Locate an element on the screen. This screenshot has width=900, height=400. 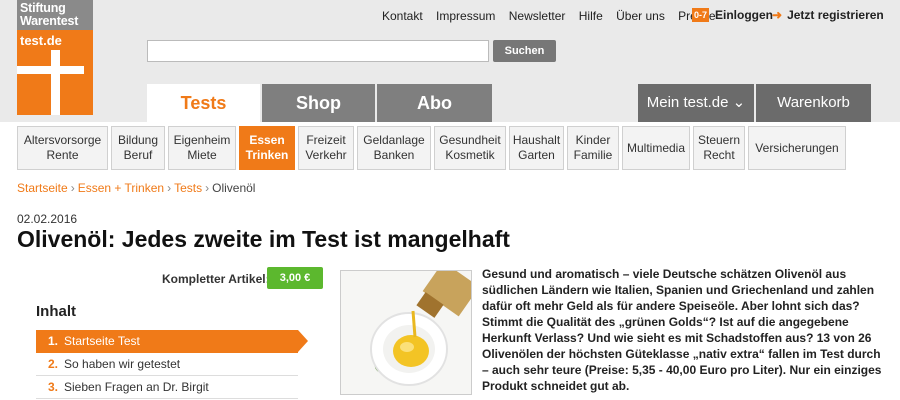
article-date: 02.02.2016 is located at coordinates (47, 219).